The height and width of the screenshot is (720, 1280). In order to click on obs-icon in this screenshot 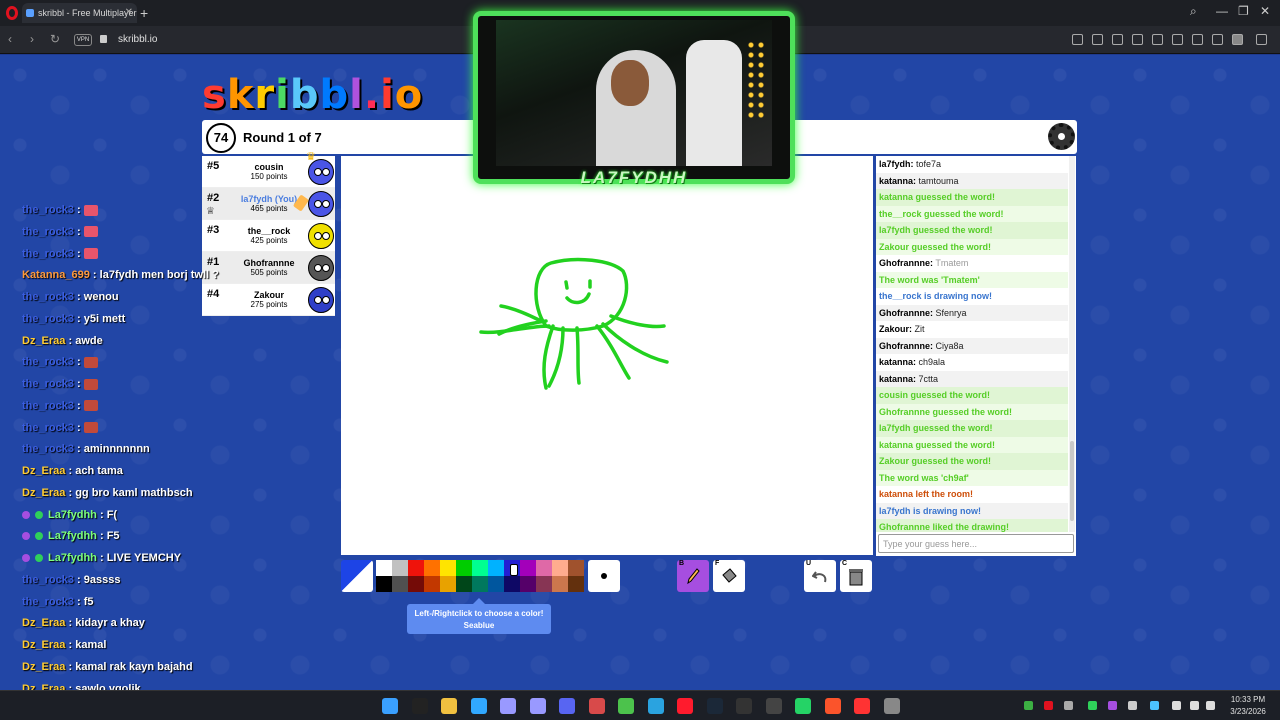, I will do `click(773, 706)`.